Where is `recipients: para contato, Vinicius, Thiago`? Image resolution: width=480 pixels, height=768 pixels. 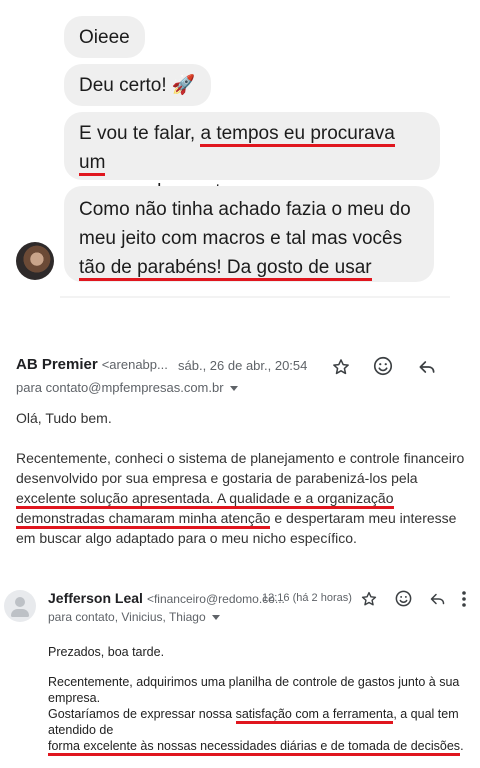
recipients: para contato, Vinicius, Thiago is located at coordinates (134, 617).